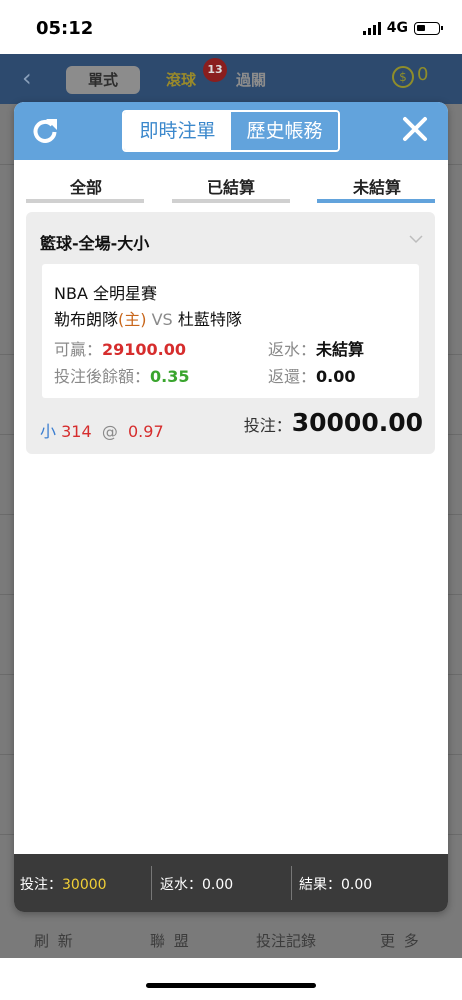  Describe the element at coordinates (415, 129) in the screenshot. I see `close-icon` at that location.